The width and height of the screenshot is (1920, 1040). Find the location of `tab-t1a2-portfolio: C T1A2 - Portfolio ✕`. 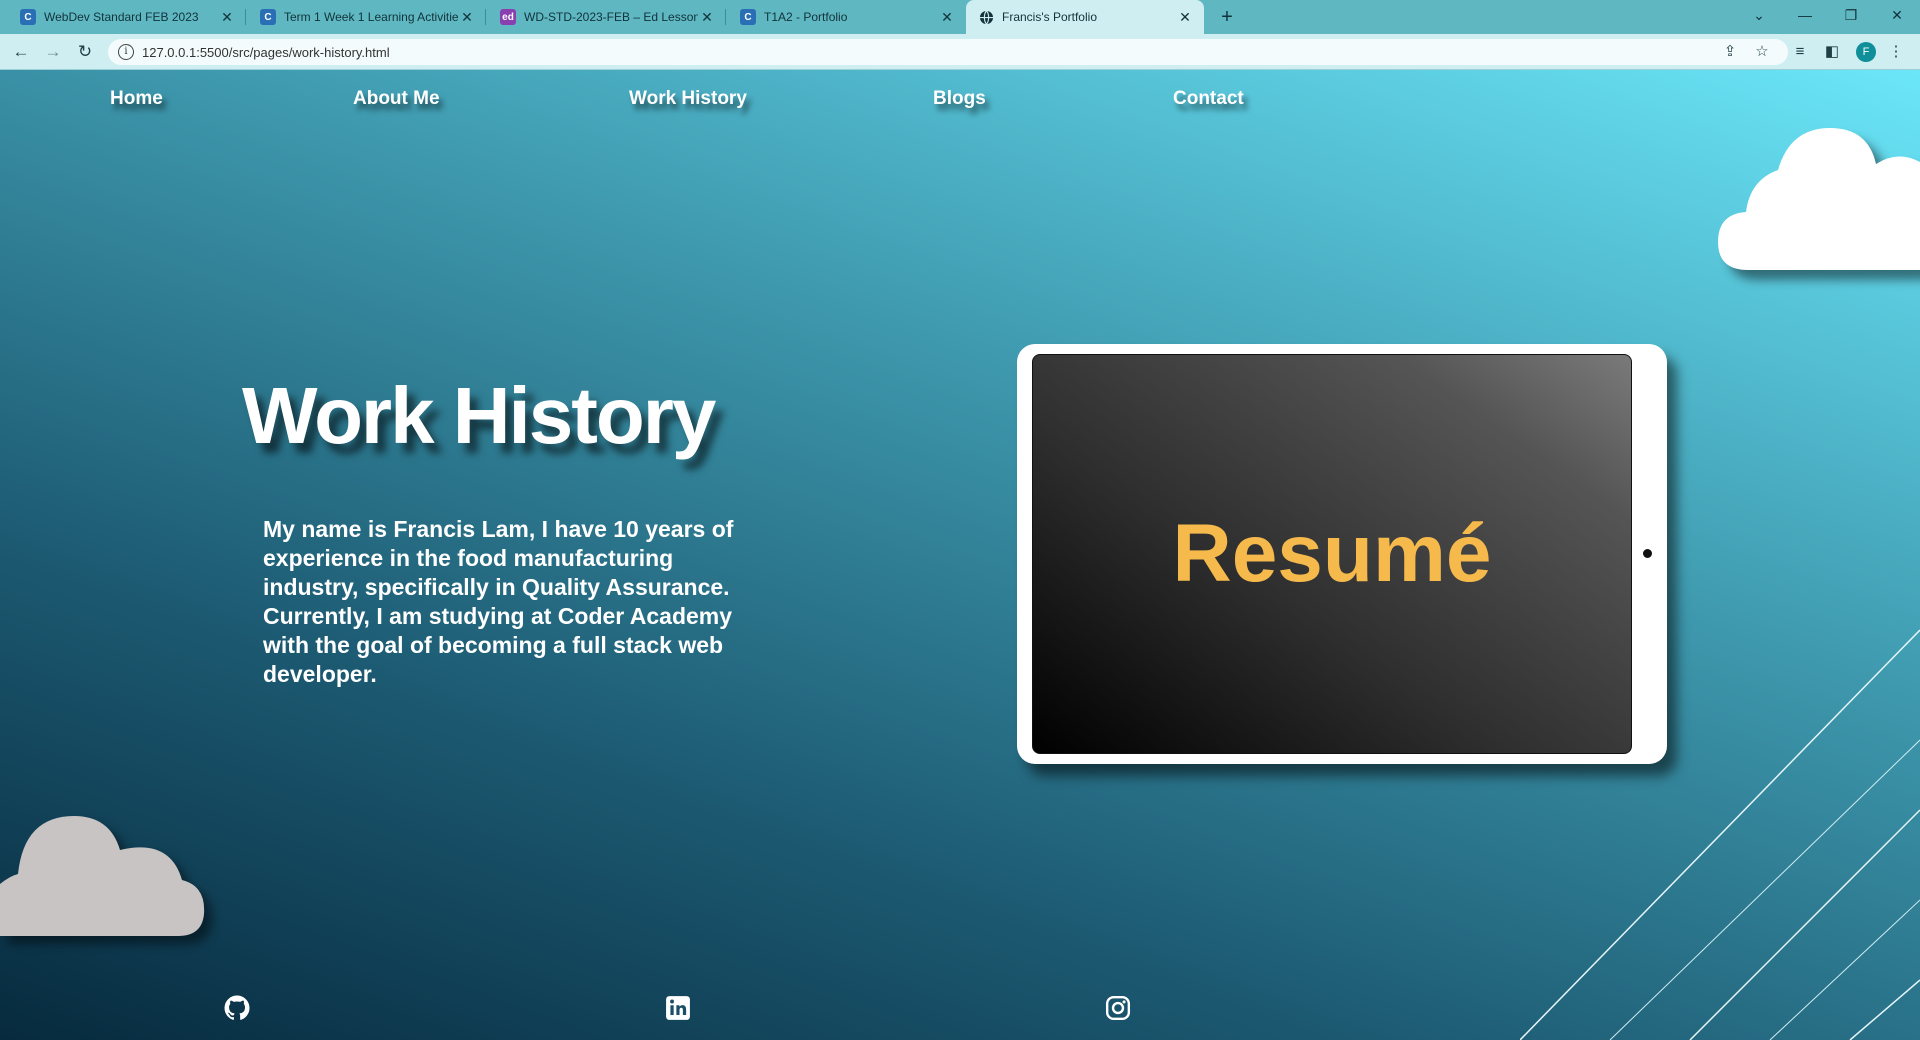

tab-t1a2-portfolio: C T1A2 - Portfolio ✕ is located at coordinates (847, 17).